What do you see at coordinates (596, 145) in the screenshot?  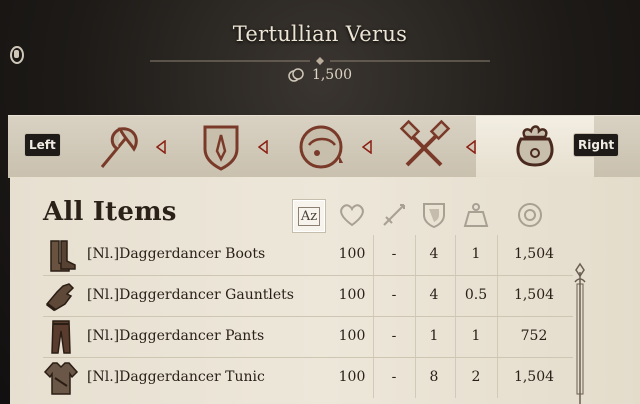 I see `right-key-hint: Right` at bounding box center [596, 145].